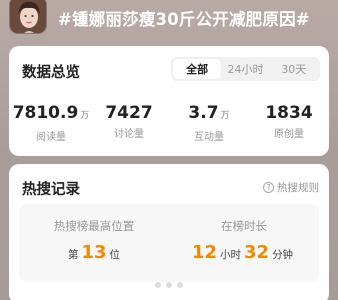 The width and height of the screenshot is (338, 300). What do you see at coordinates (244, 233) in the screenshot?
I see `duration: 在榜时长 12 小时 32 分钟` at bounding box center [244, 233].